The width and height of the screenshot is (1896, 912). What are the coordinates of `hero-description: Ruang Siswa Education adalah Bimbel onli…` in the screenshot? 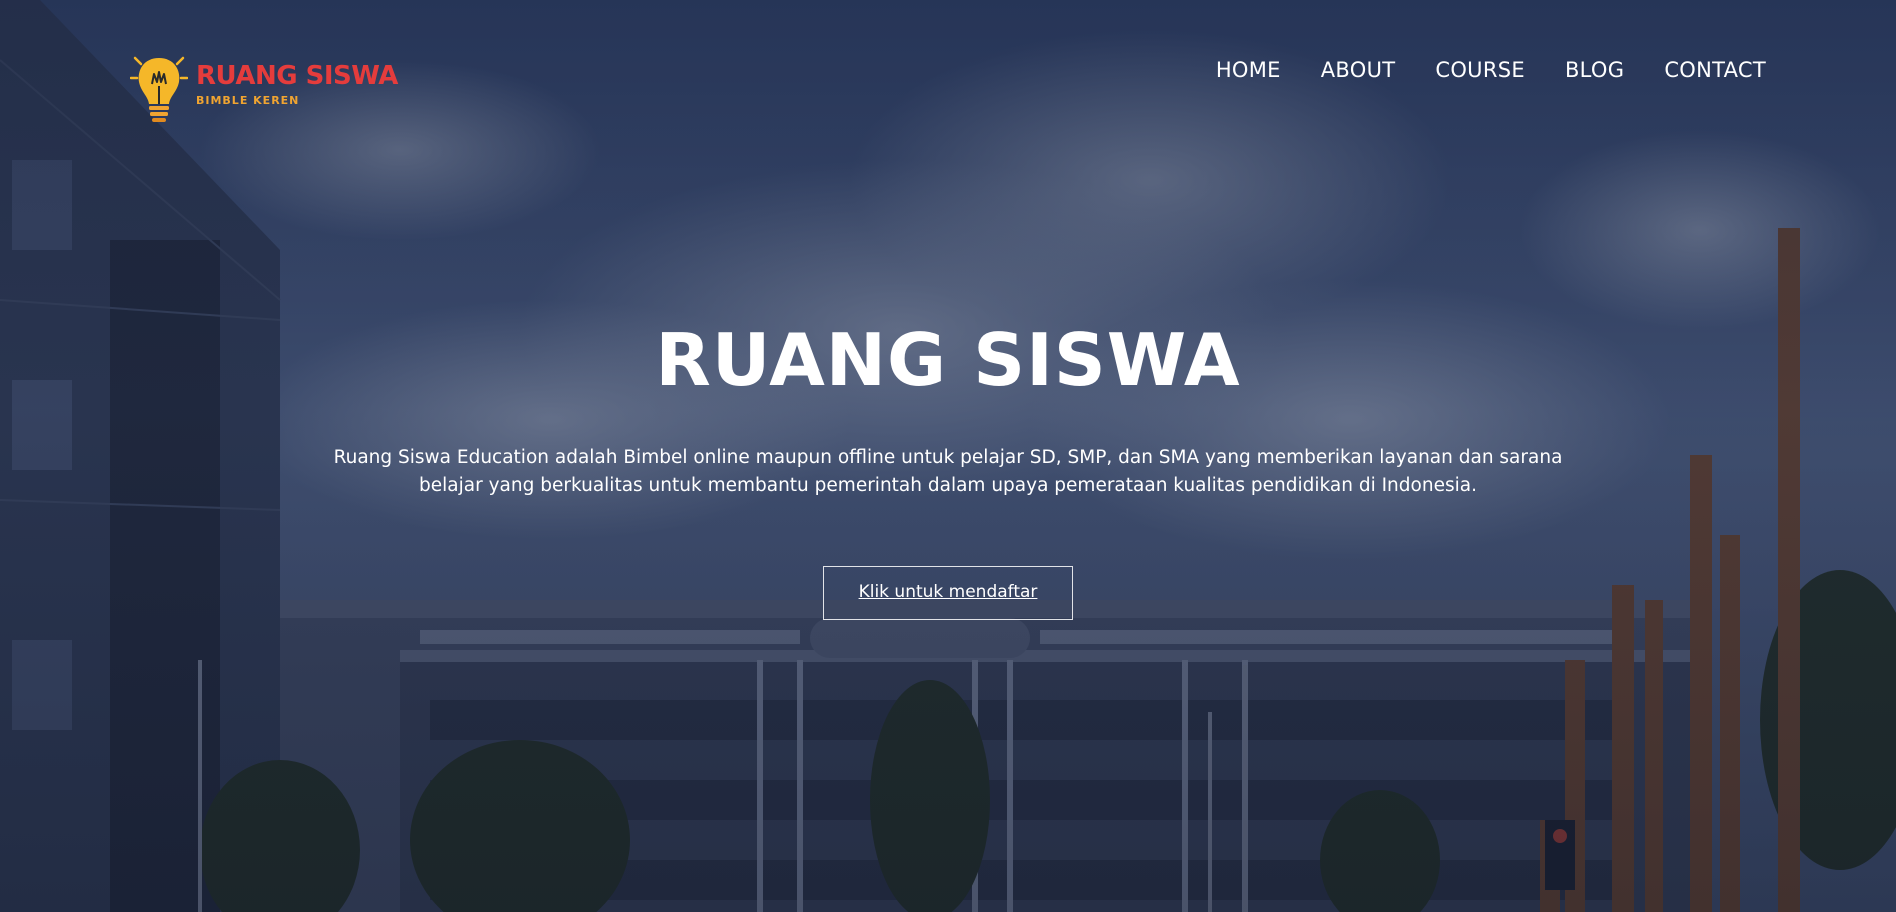 It's located at (948, 471).